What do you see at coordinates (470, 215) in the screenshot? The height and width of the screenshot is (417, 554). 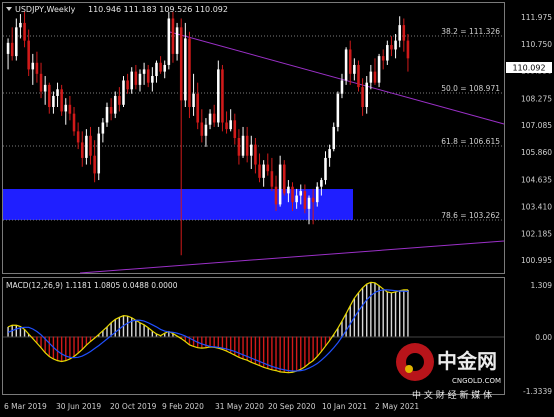 I see `fib-label-786: 78.6 = 103.262` at bounding box center [470, 215].